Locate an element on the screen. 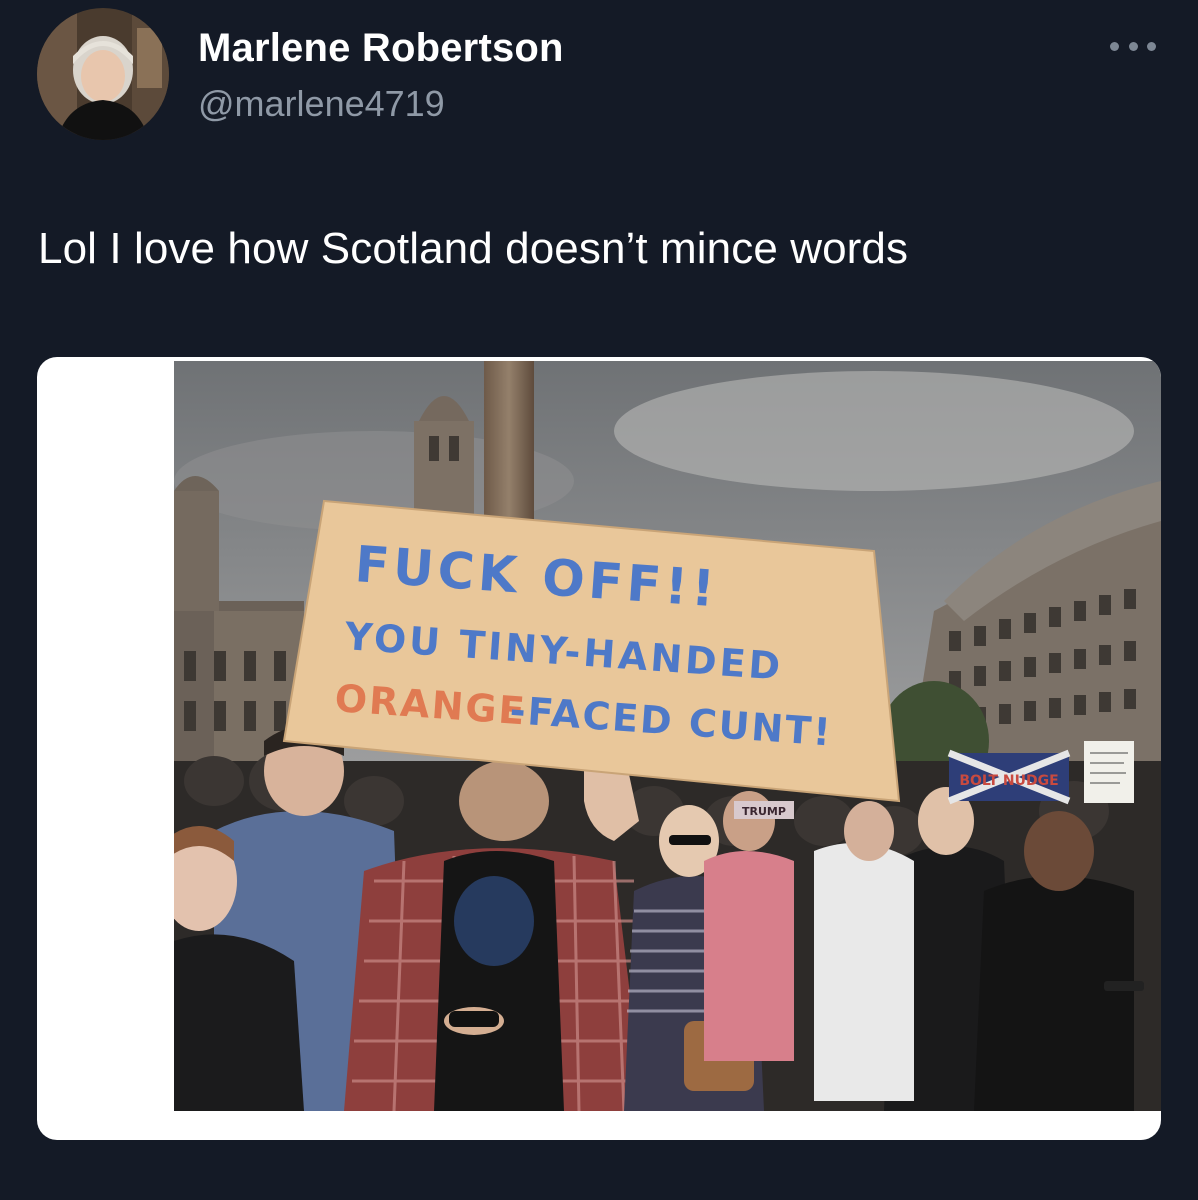  more-horizontal-icon is located at coordinates (1114, 46).